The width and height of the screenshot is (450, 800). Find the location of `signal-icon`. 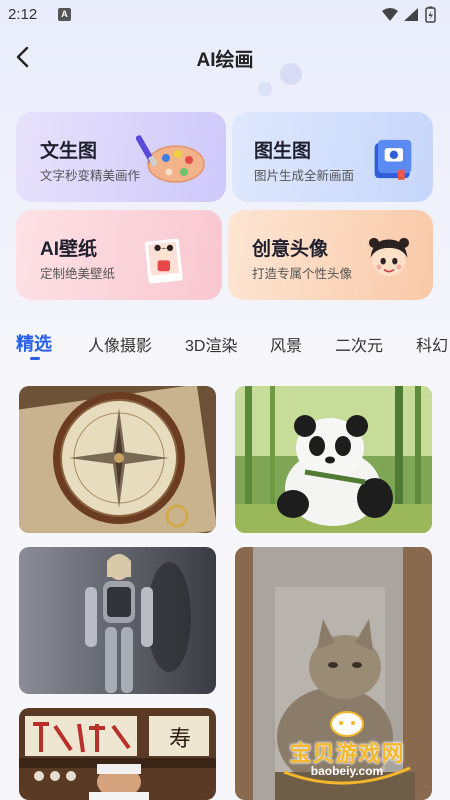

signal-icon is located at coordinates (411, 14).